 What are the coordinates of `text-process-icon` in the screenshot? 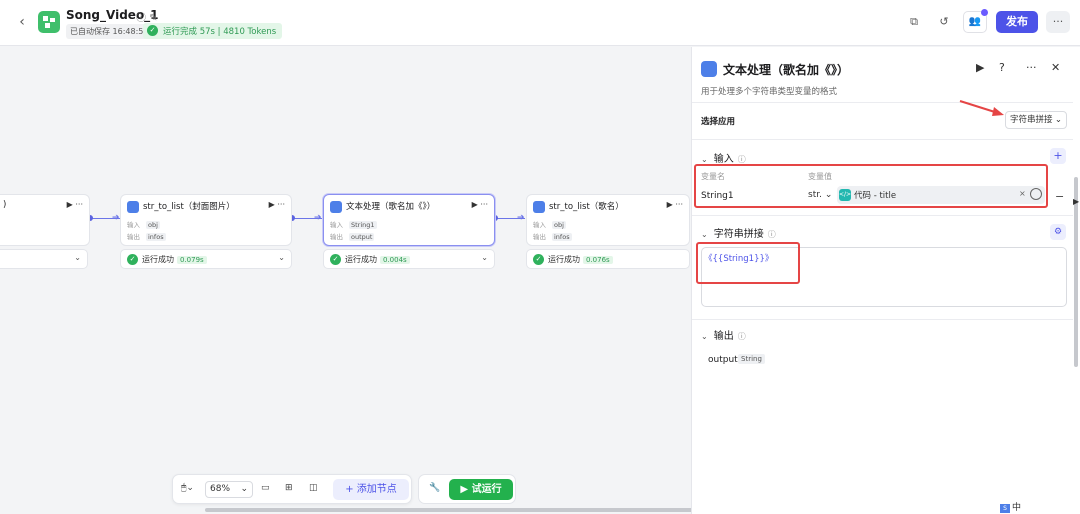 It's located at (709, 69).